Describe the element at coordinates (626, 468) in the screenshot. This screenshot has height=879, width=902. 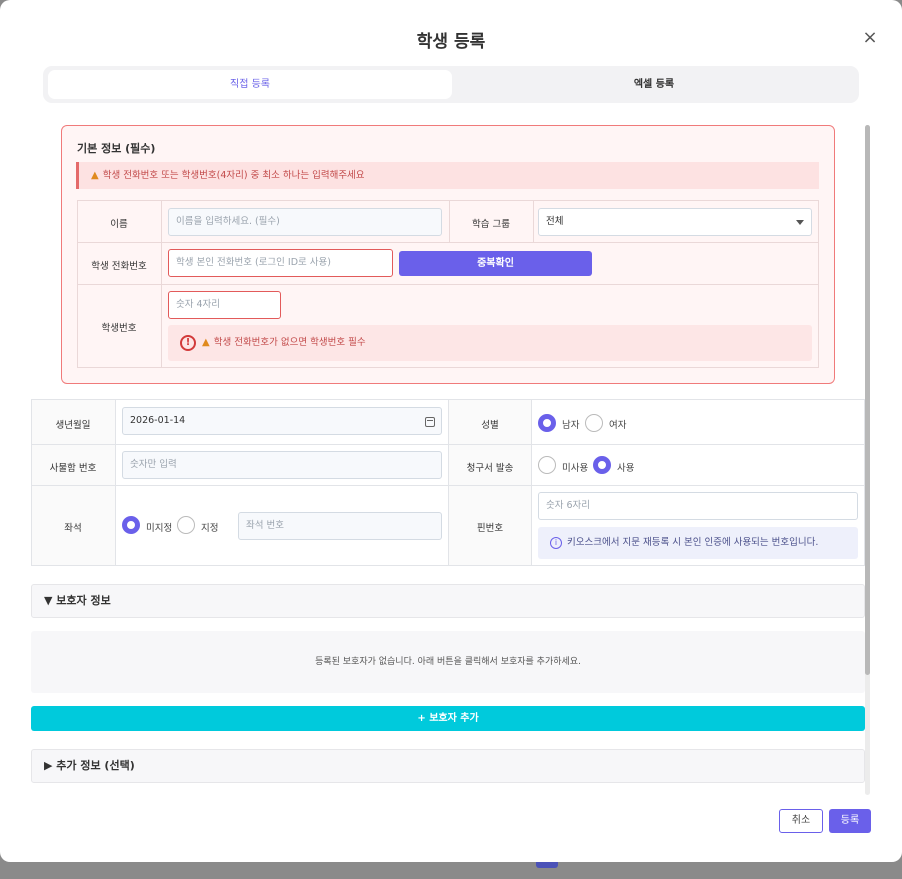
I see `invoice-on-label: 사용` at that location.